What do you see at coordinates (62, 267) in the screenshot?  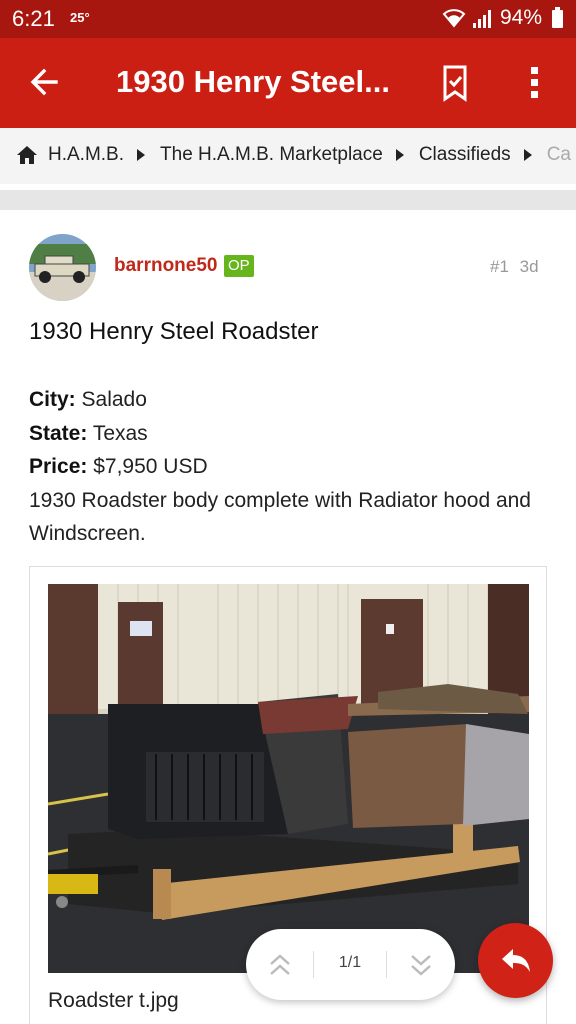 I see `avatar` at bounding box center [62, 267].